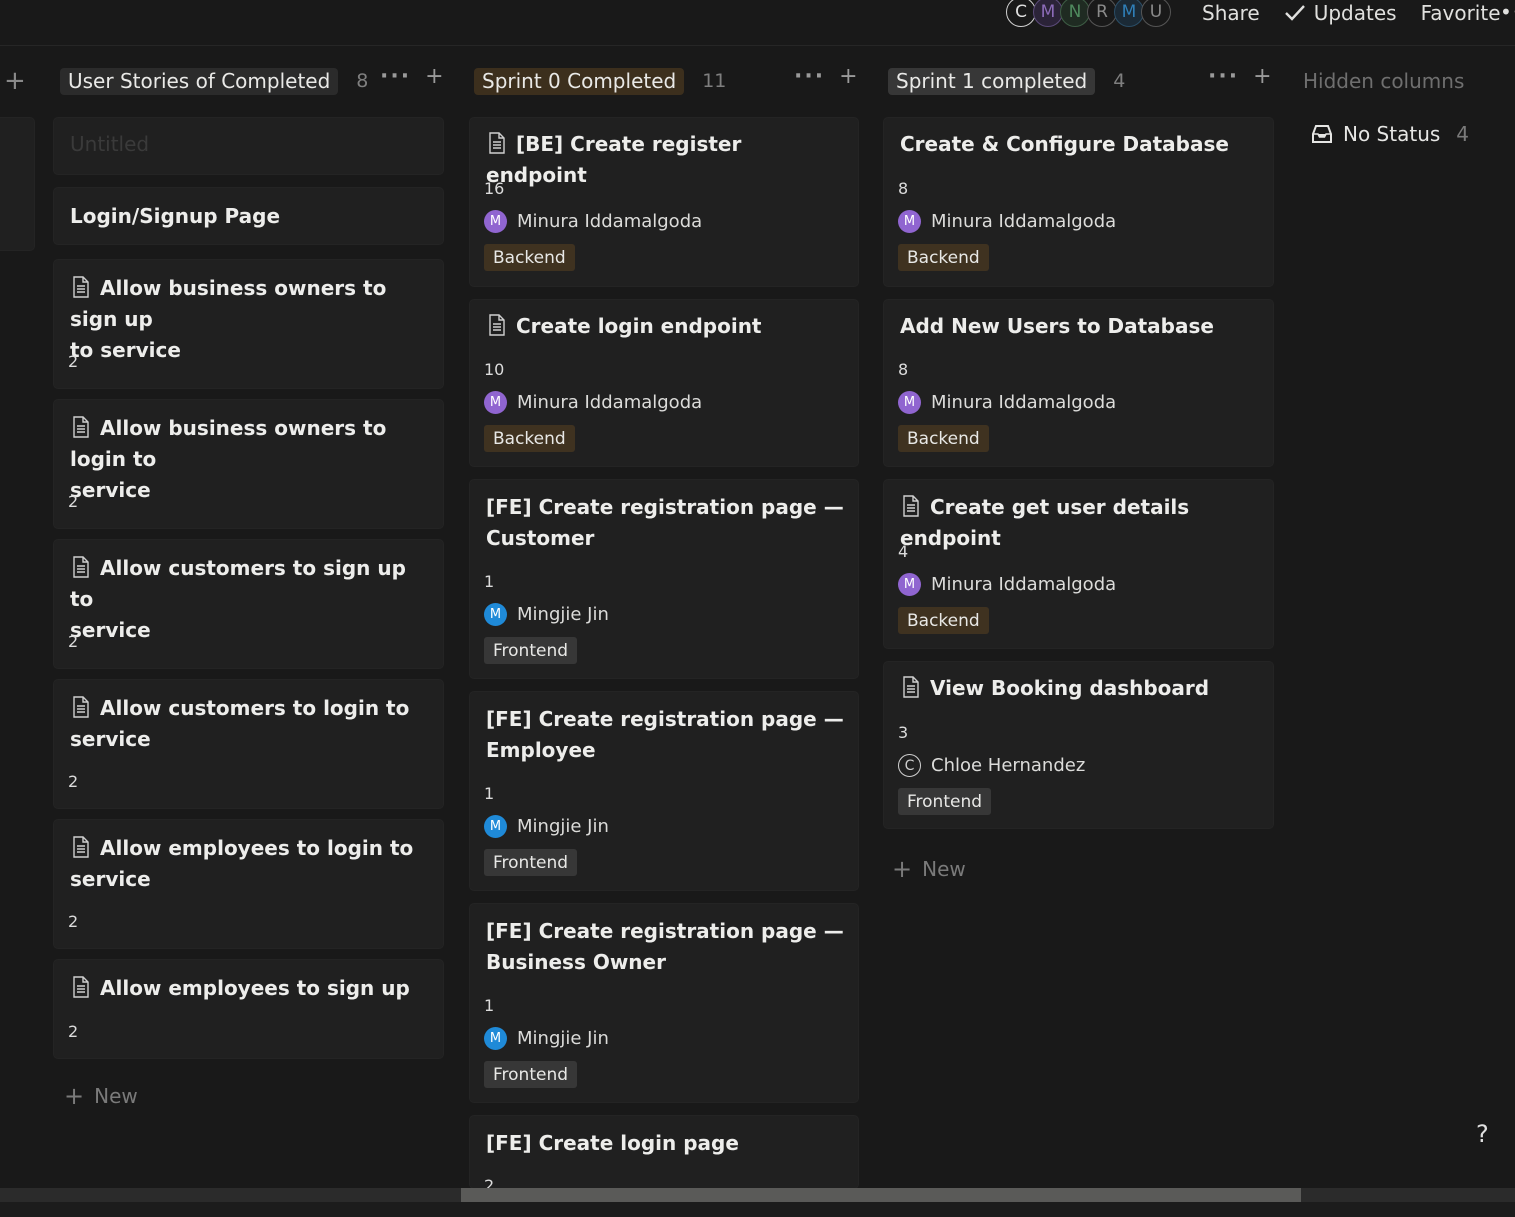 This screenshot has height=1217, width=1515. I want to click on top-actions: Share Updates Favorite, so click(1351, 13).